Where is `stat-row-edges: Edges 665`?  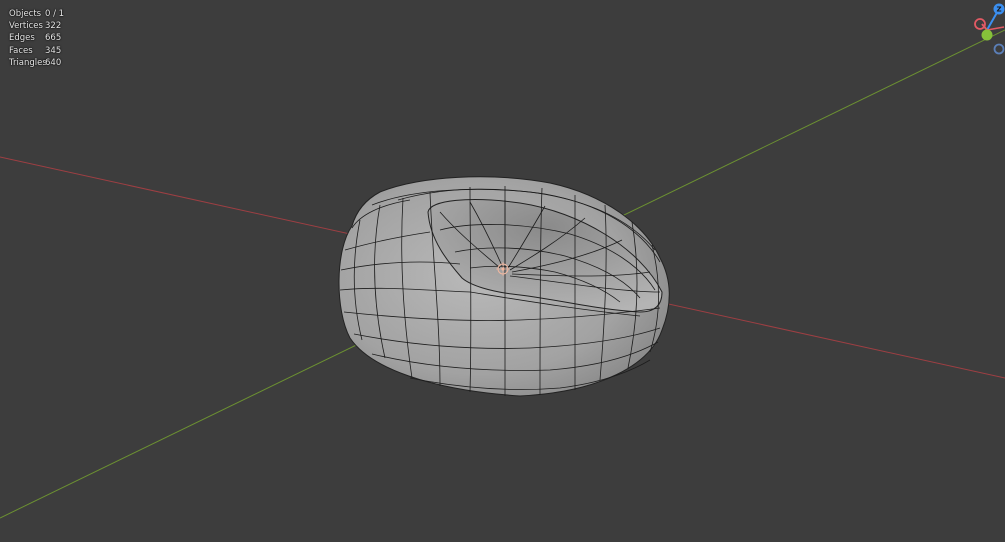 stat-row-edges: Edges 665 is located at coordinates (36, 38).